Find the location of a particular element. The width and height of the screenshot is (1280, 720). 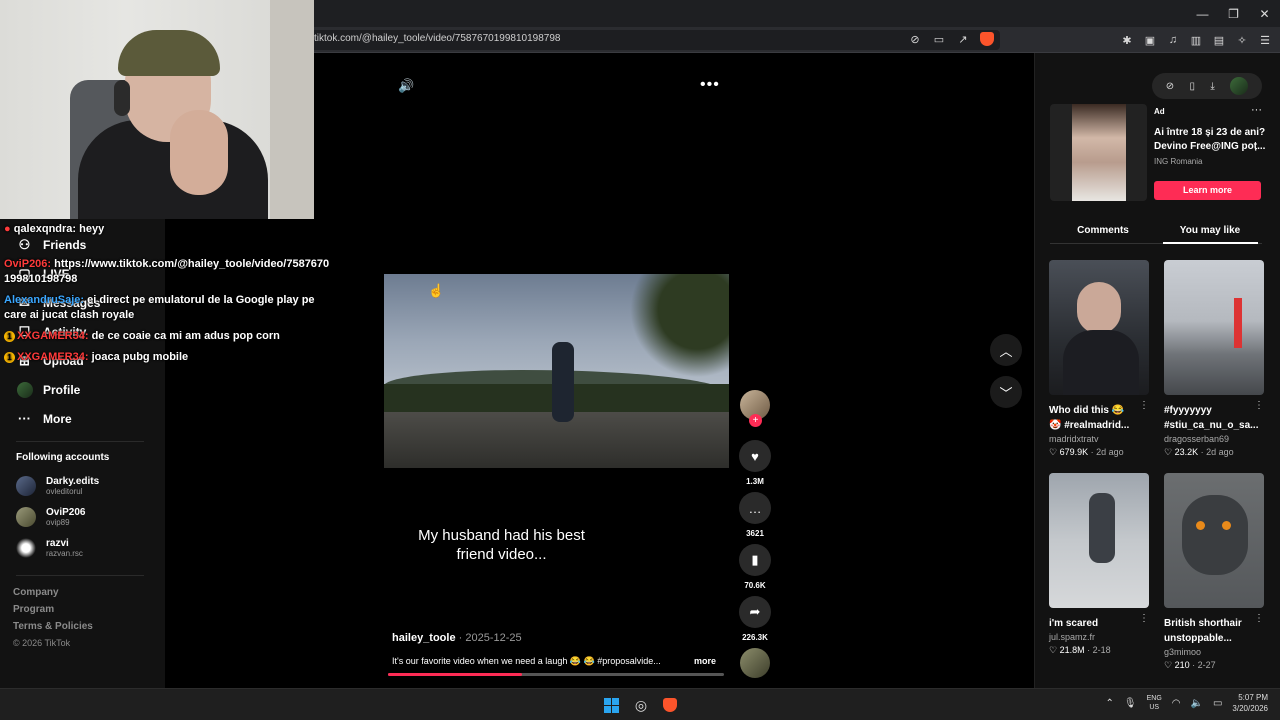

footer-link-program: Program is located at coordinates (53, 609).